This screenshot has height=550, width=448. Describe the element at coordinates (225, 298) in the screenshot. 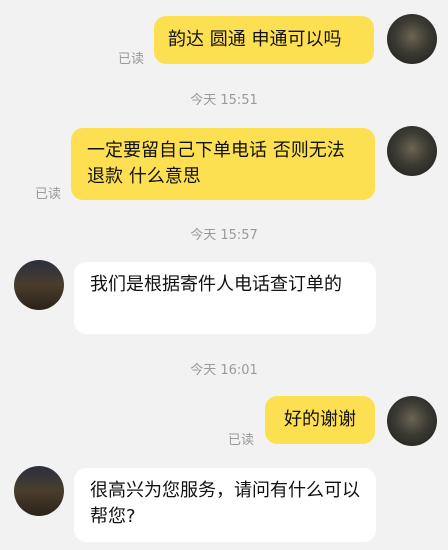

I see `message-bubble: 我们是根据寄件人电话查订单的` at that location.